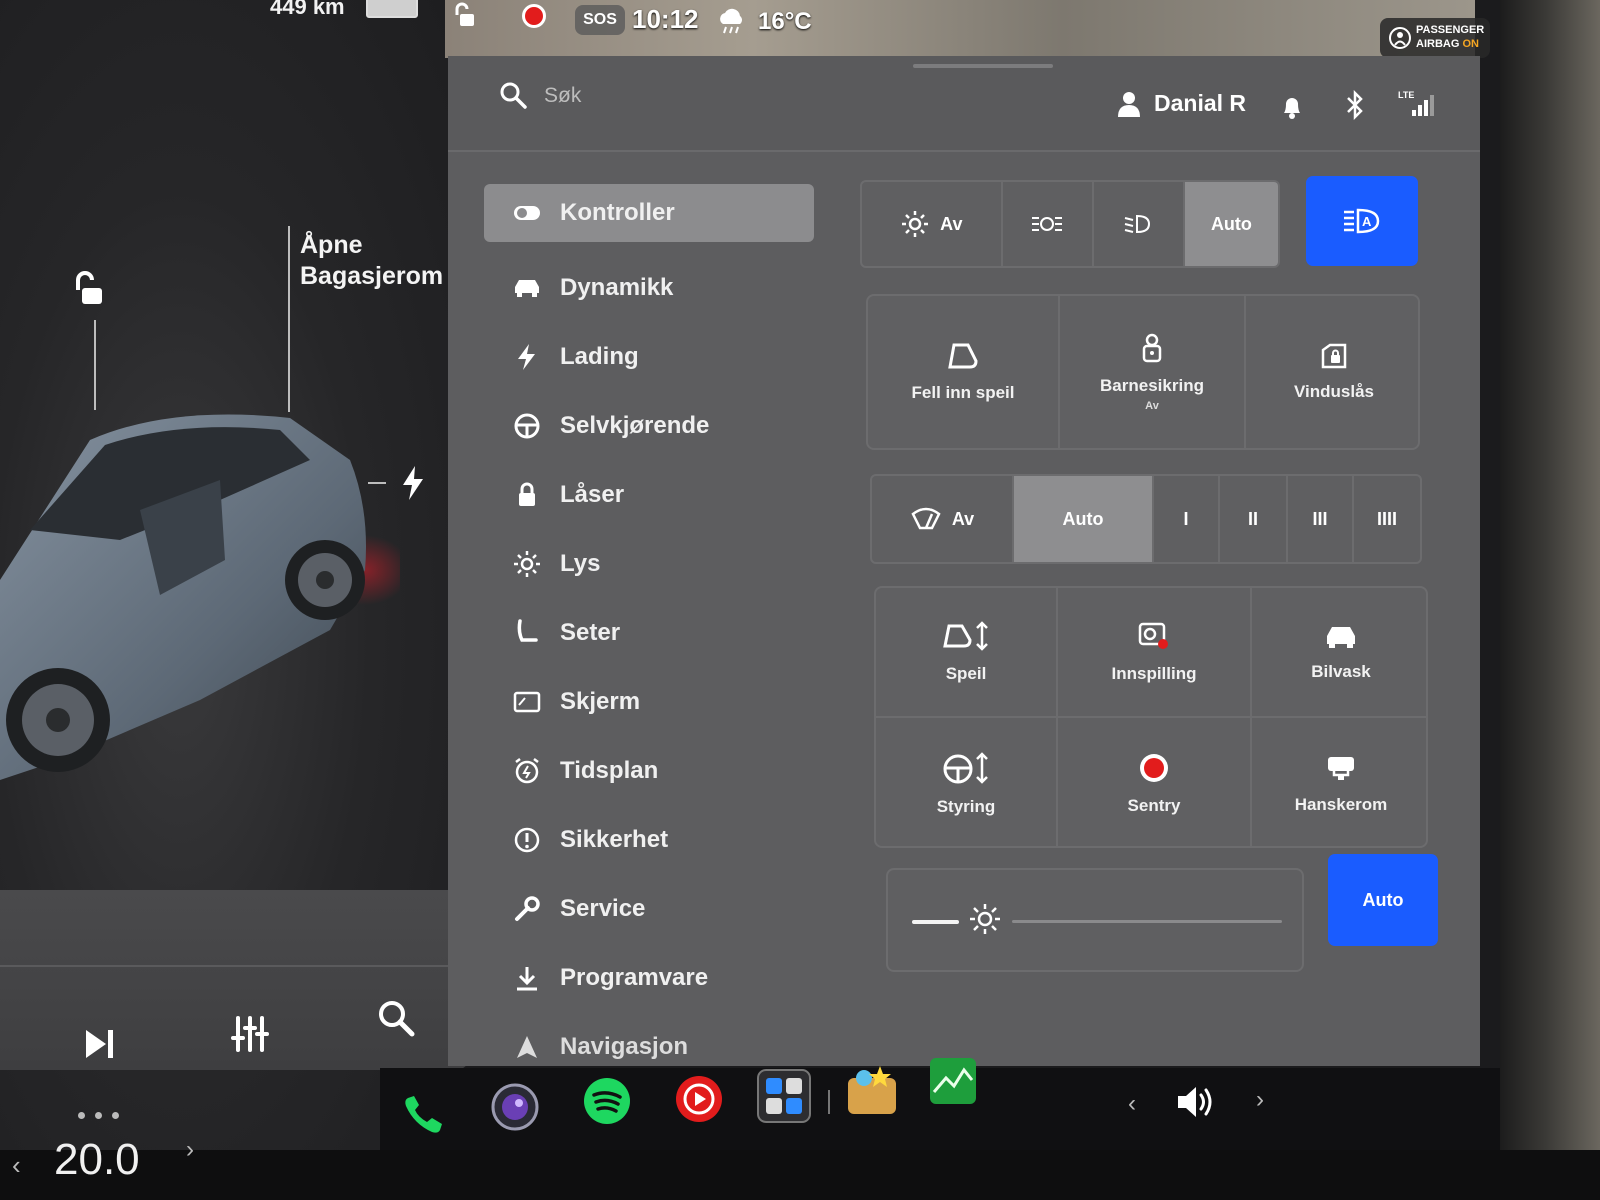  What do you see at coordinates (963, 518) in the screenshot?
I see `wipers-off-label: Av` at bounding box center [963, 518].